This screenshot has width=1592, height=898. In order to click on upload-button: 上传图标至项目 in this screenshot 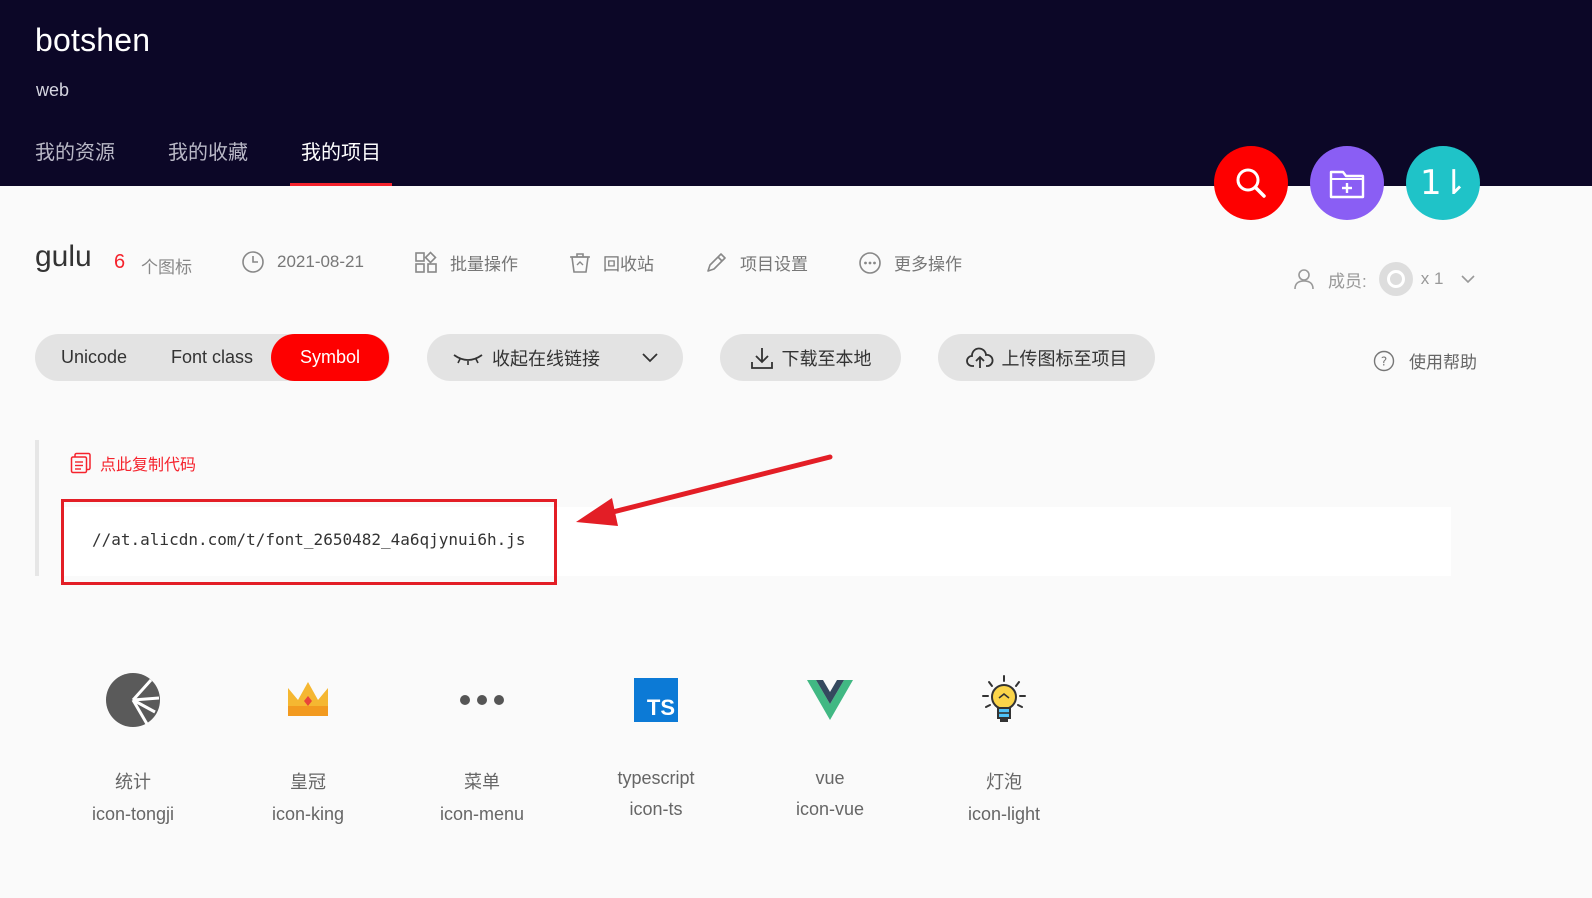, I will do `click(1046, 357)`.